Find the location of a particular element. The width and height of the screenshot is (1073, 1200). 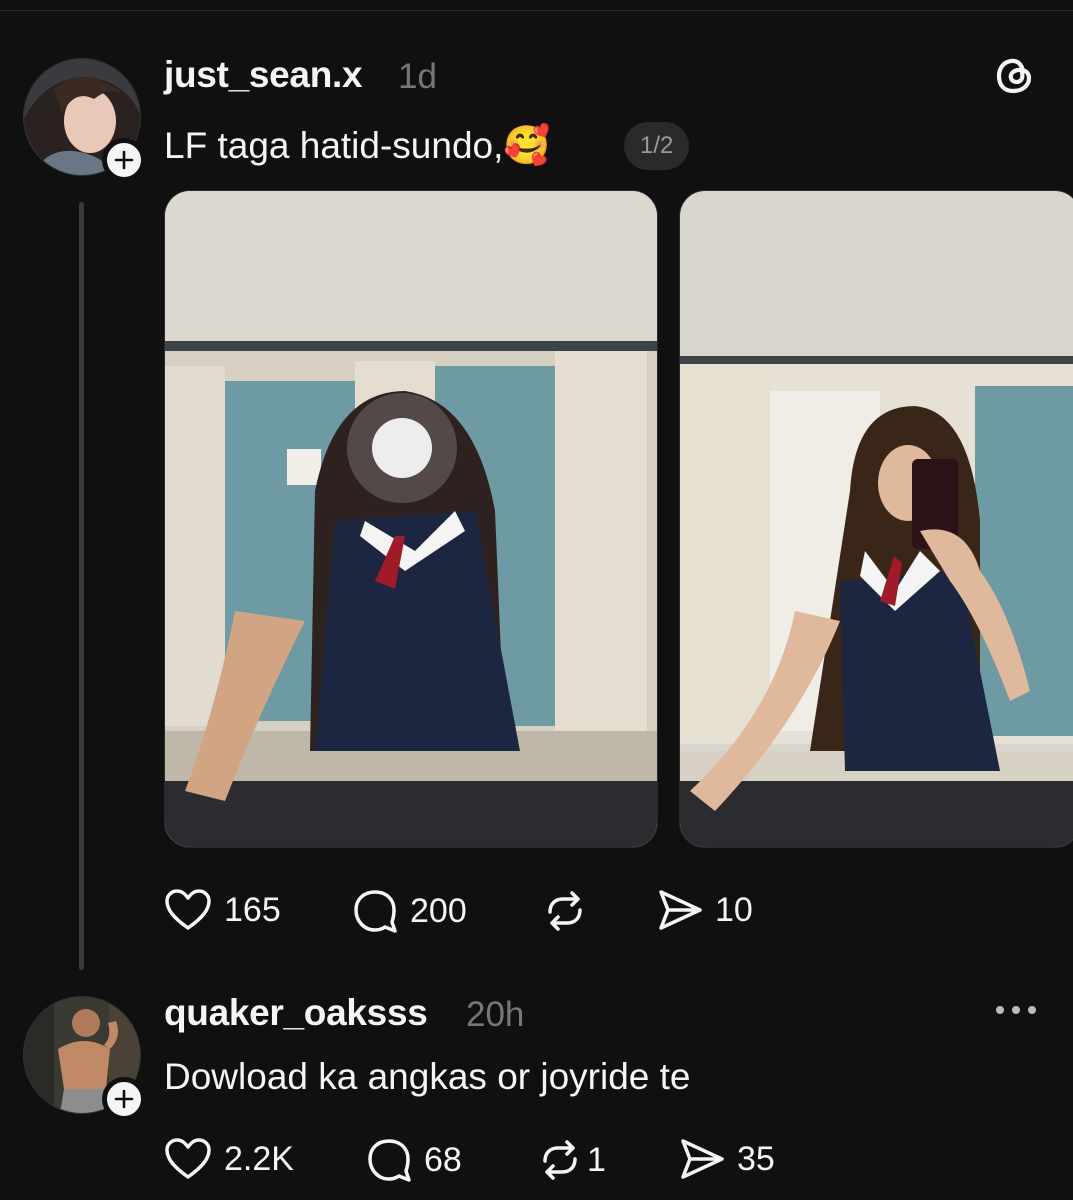

post-time: 1d is located at coordinates (417, 76).